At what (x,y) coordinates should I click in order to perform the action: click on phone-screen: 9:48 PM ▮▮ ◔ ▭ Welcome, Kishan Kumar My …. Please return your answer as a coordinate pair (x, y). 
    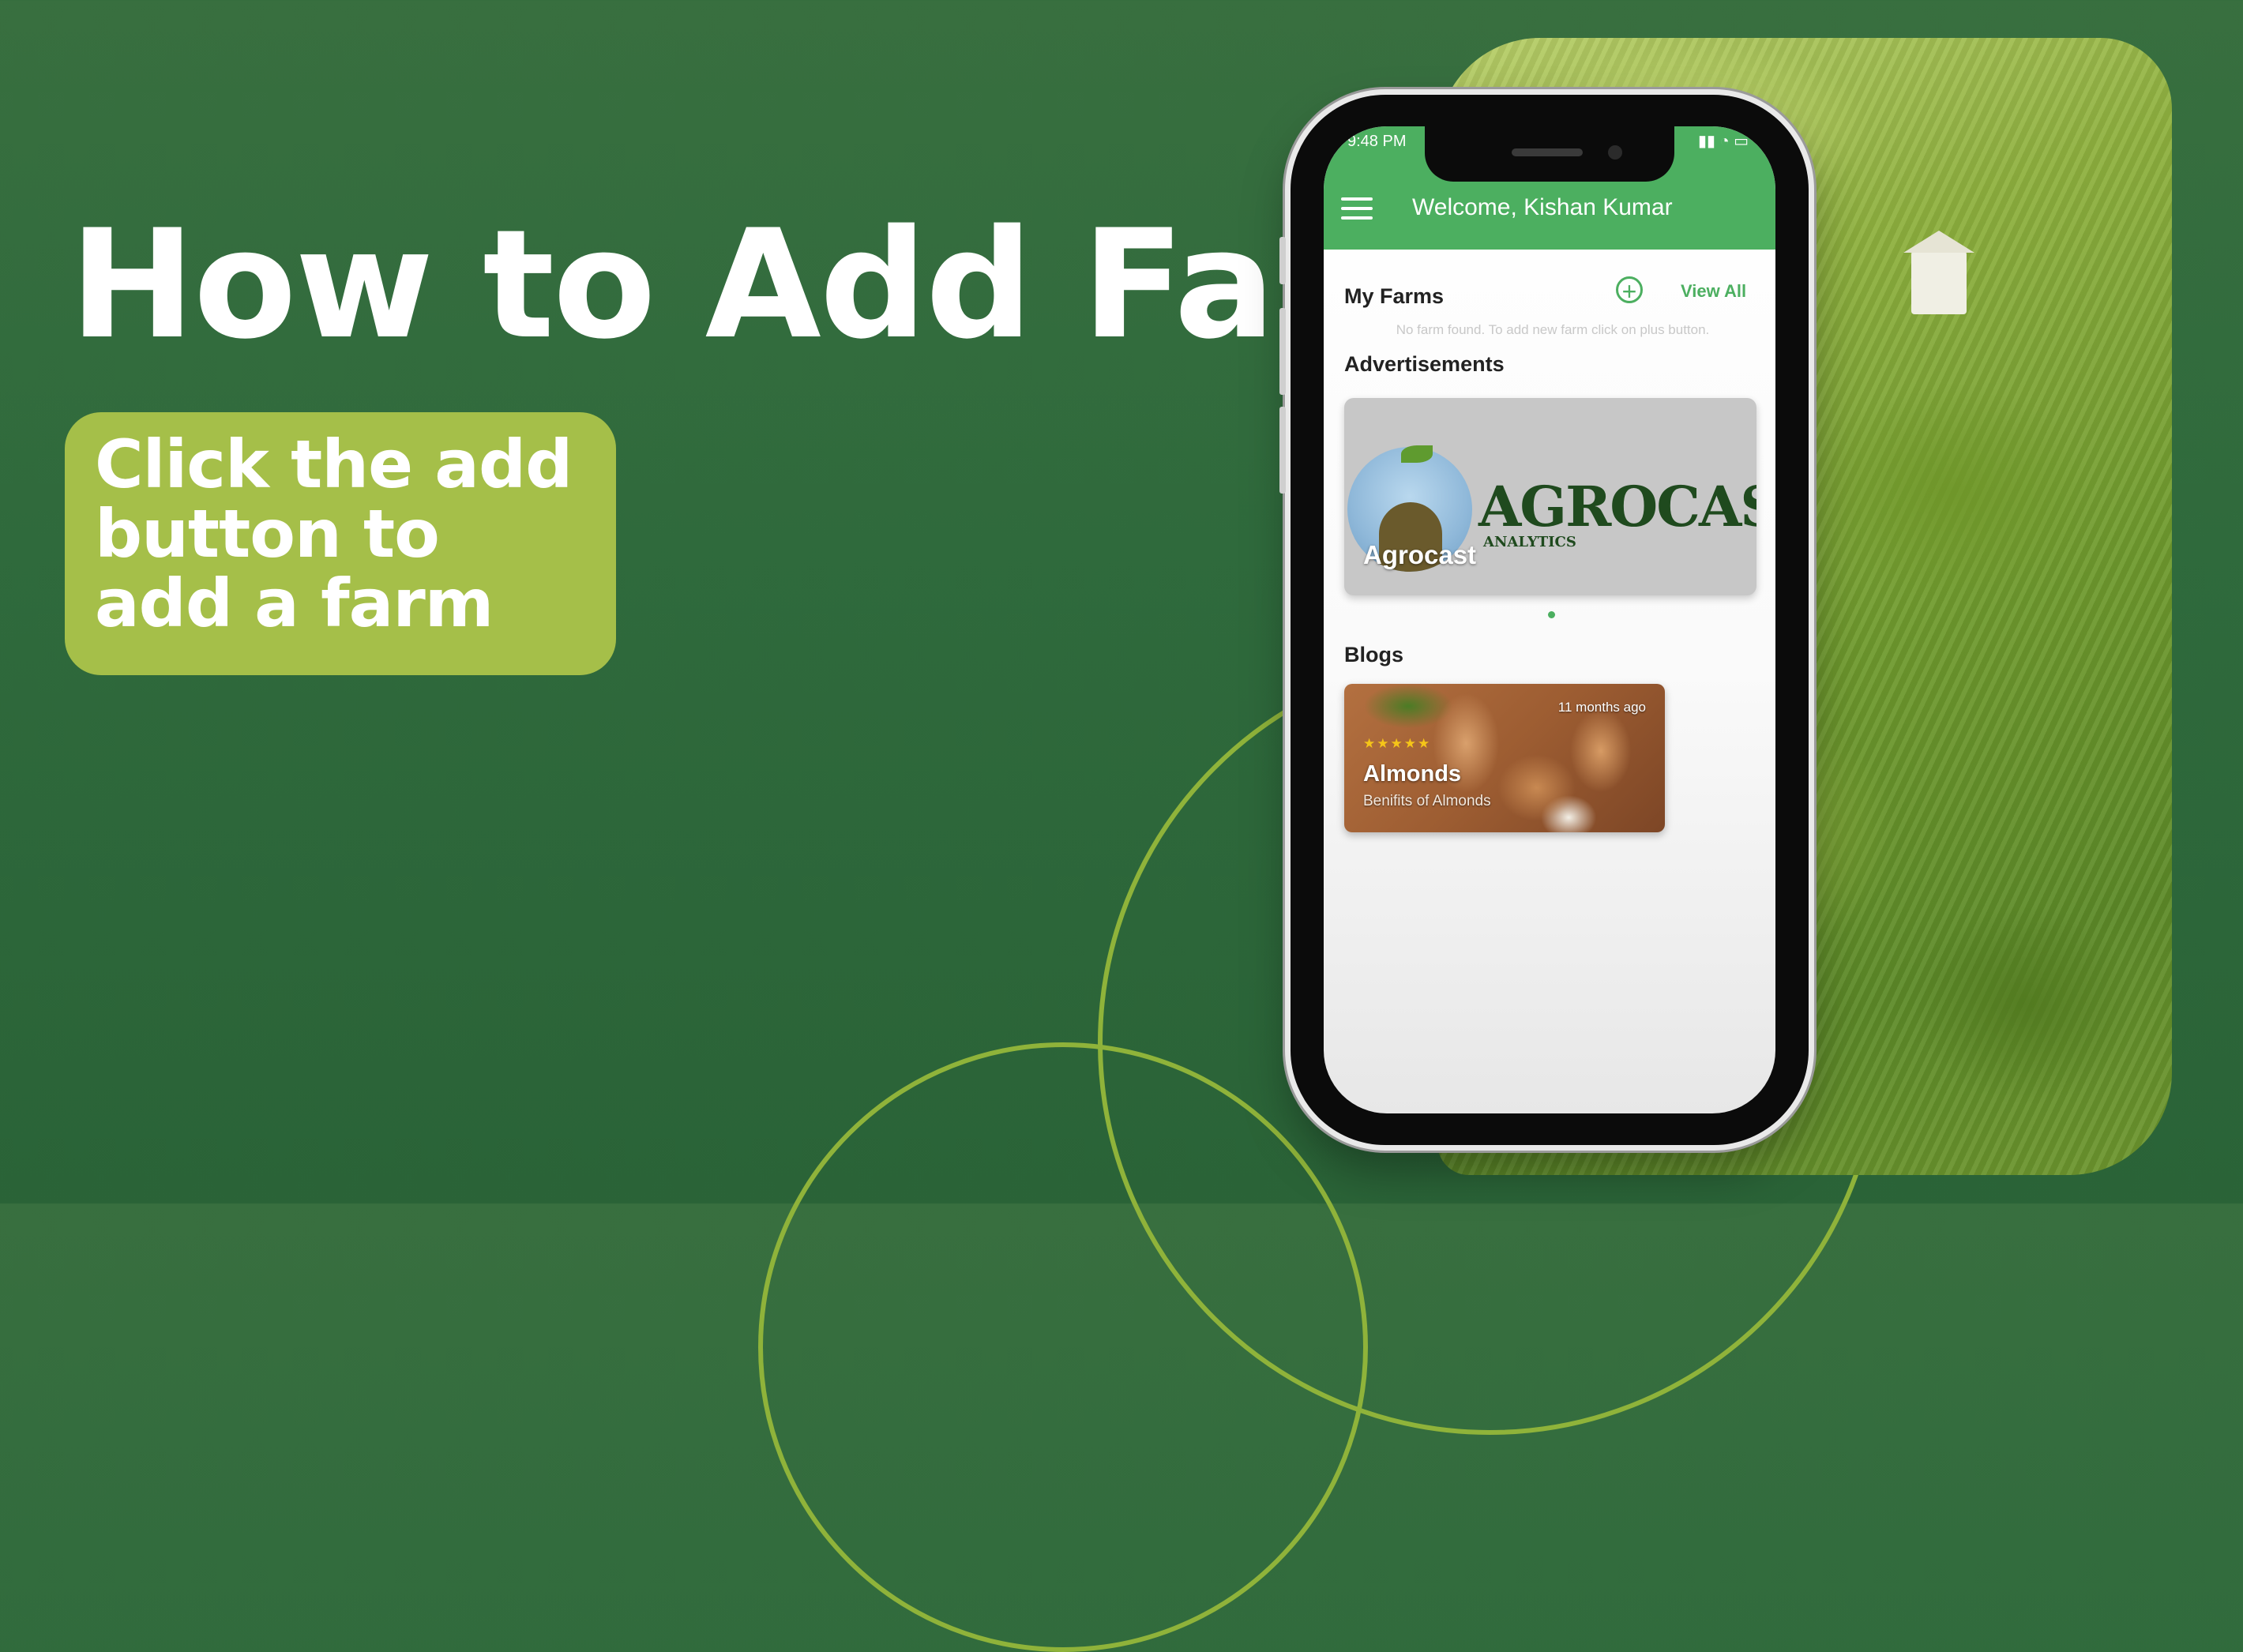
    Looking at the image, I should click on (1549, 619).